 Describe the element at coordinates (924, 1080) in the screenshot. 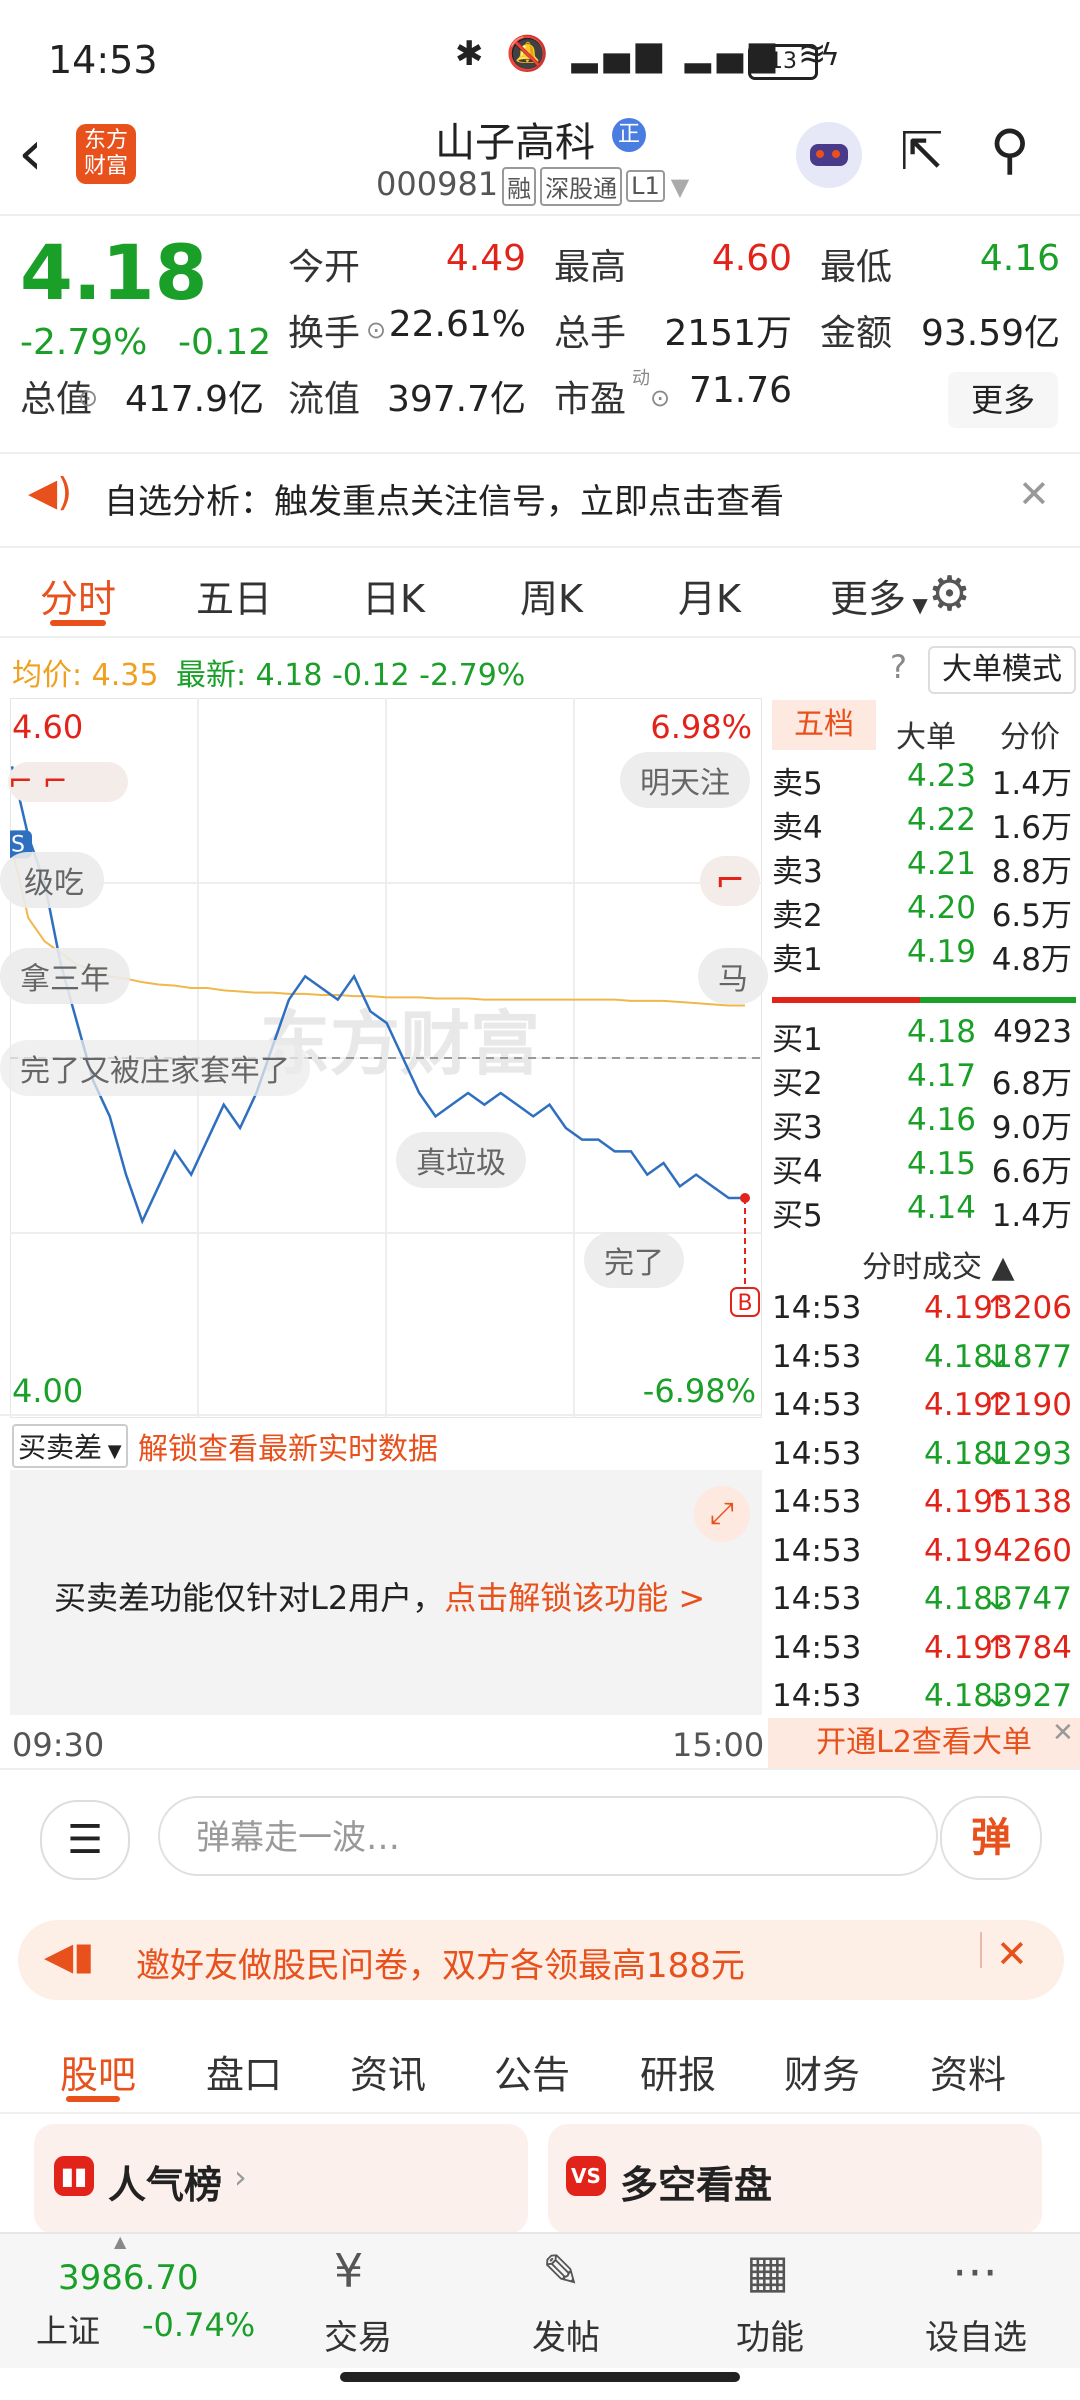

I see `bid-row: 买2 4.17 6.8万` at that location.